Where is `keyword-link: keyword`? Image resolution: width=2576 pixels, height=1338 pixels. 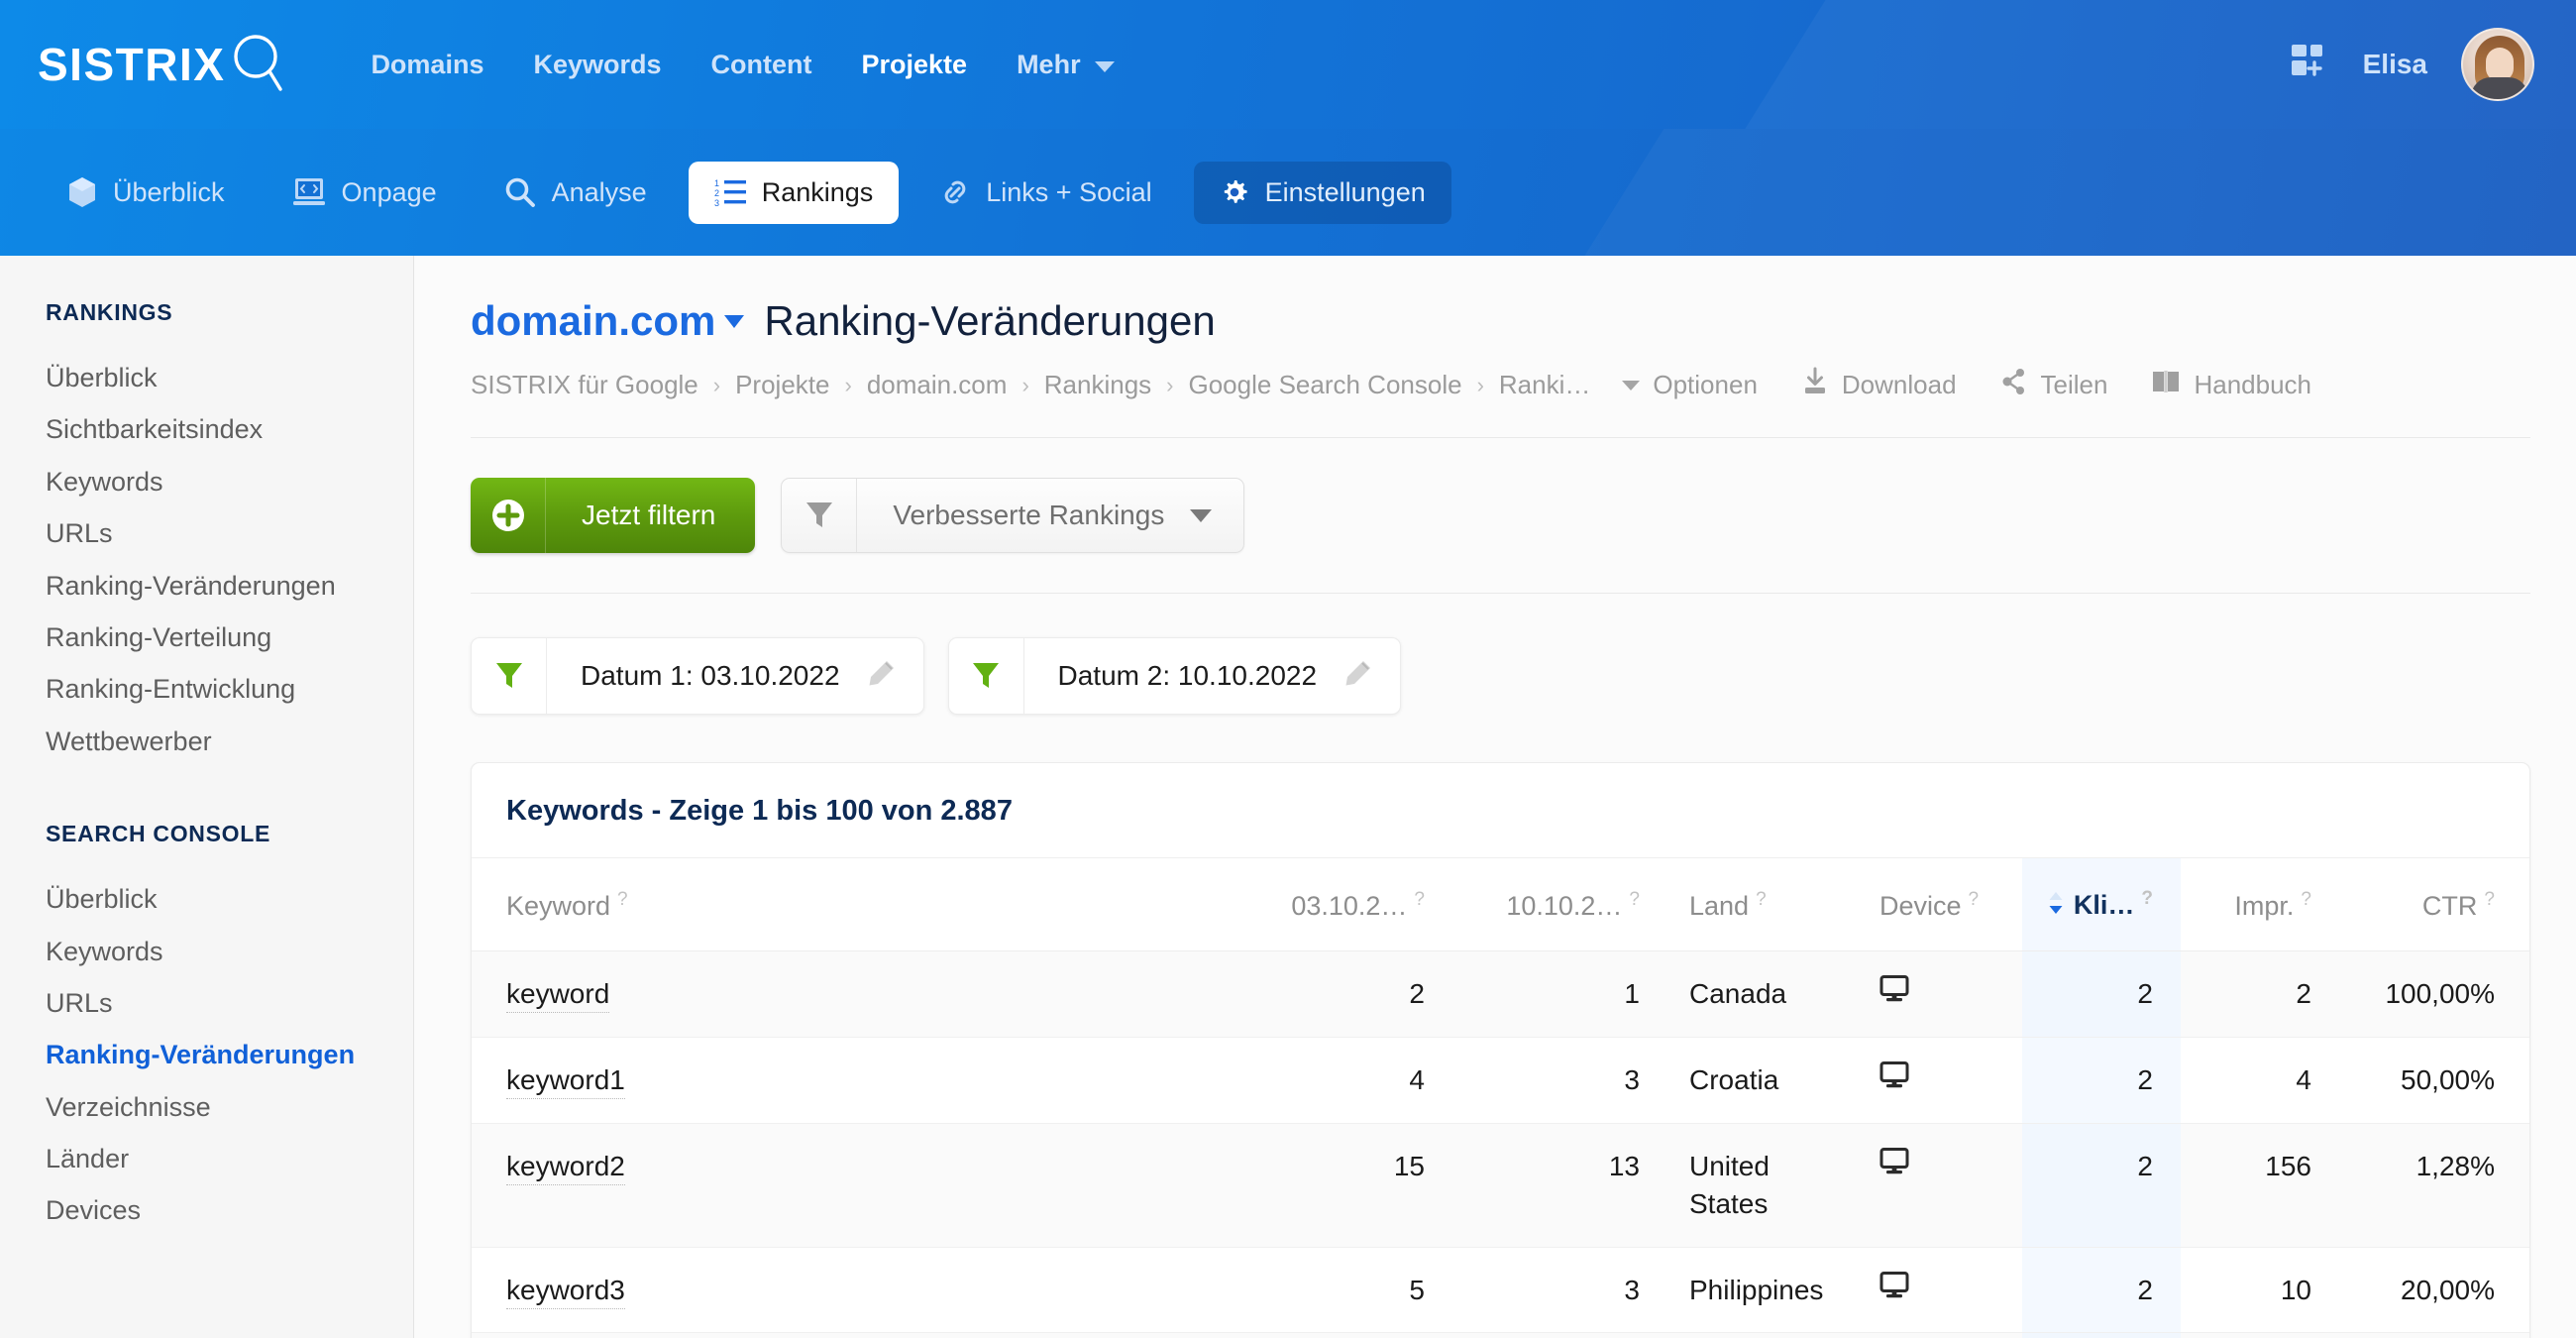
keyword-link: keyword is located at coordinates (558, 996).